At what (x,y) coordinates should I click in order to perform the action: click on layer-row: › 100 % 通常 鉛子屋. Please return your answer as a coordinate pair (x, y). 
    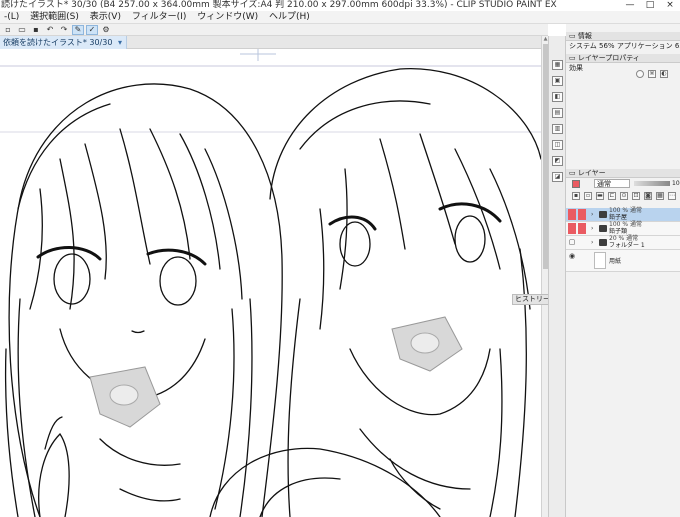
    Looking at the image, I should click on (623, 215).